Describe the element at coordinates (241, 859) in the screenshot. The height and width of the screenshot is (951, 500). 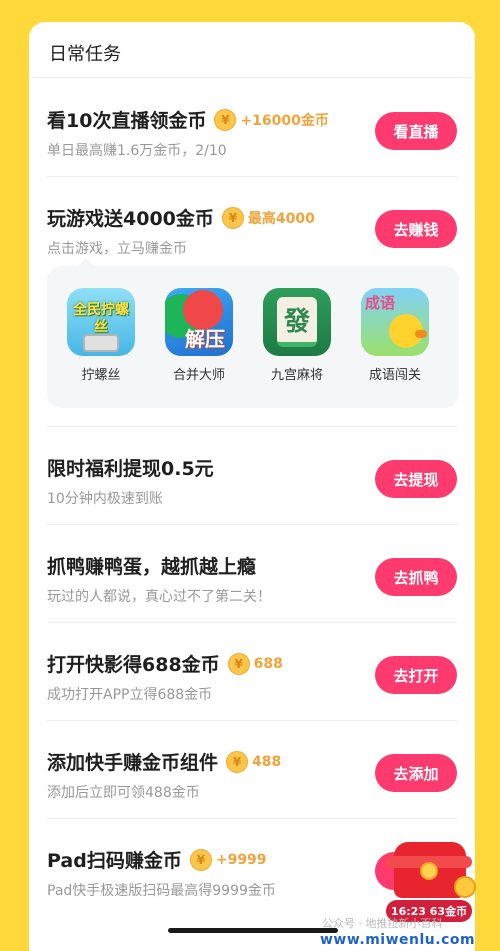
I see `coin-amount: +9999` at that location.